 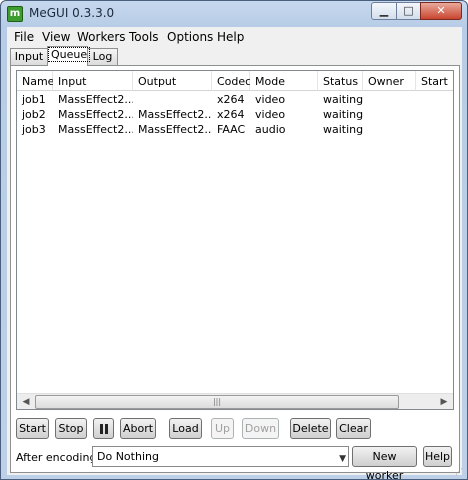 I want to click on minimize-button: ▁, so click(x=384, y=11).